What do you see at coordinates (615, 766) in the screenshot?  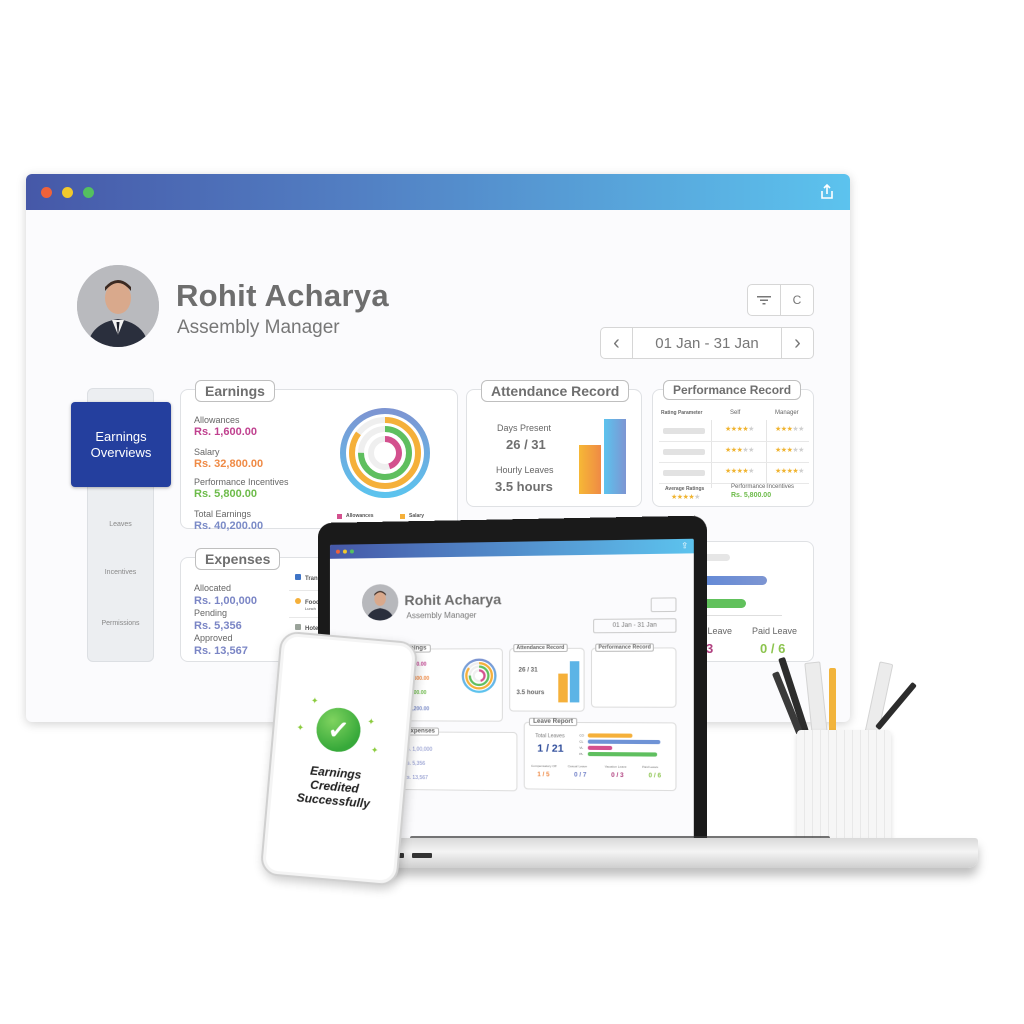 I see `leave-type-label: Vacation Leave` at bounding box center [615, 766].